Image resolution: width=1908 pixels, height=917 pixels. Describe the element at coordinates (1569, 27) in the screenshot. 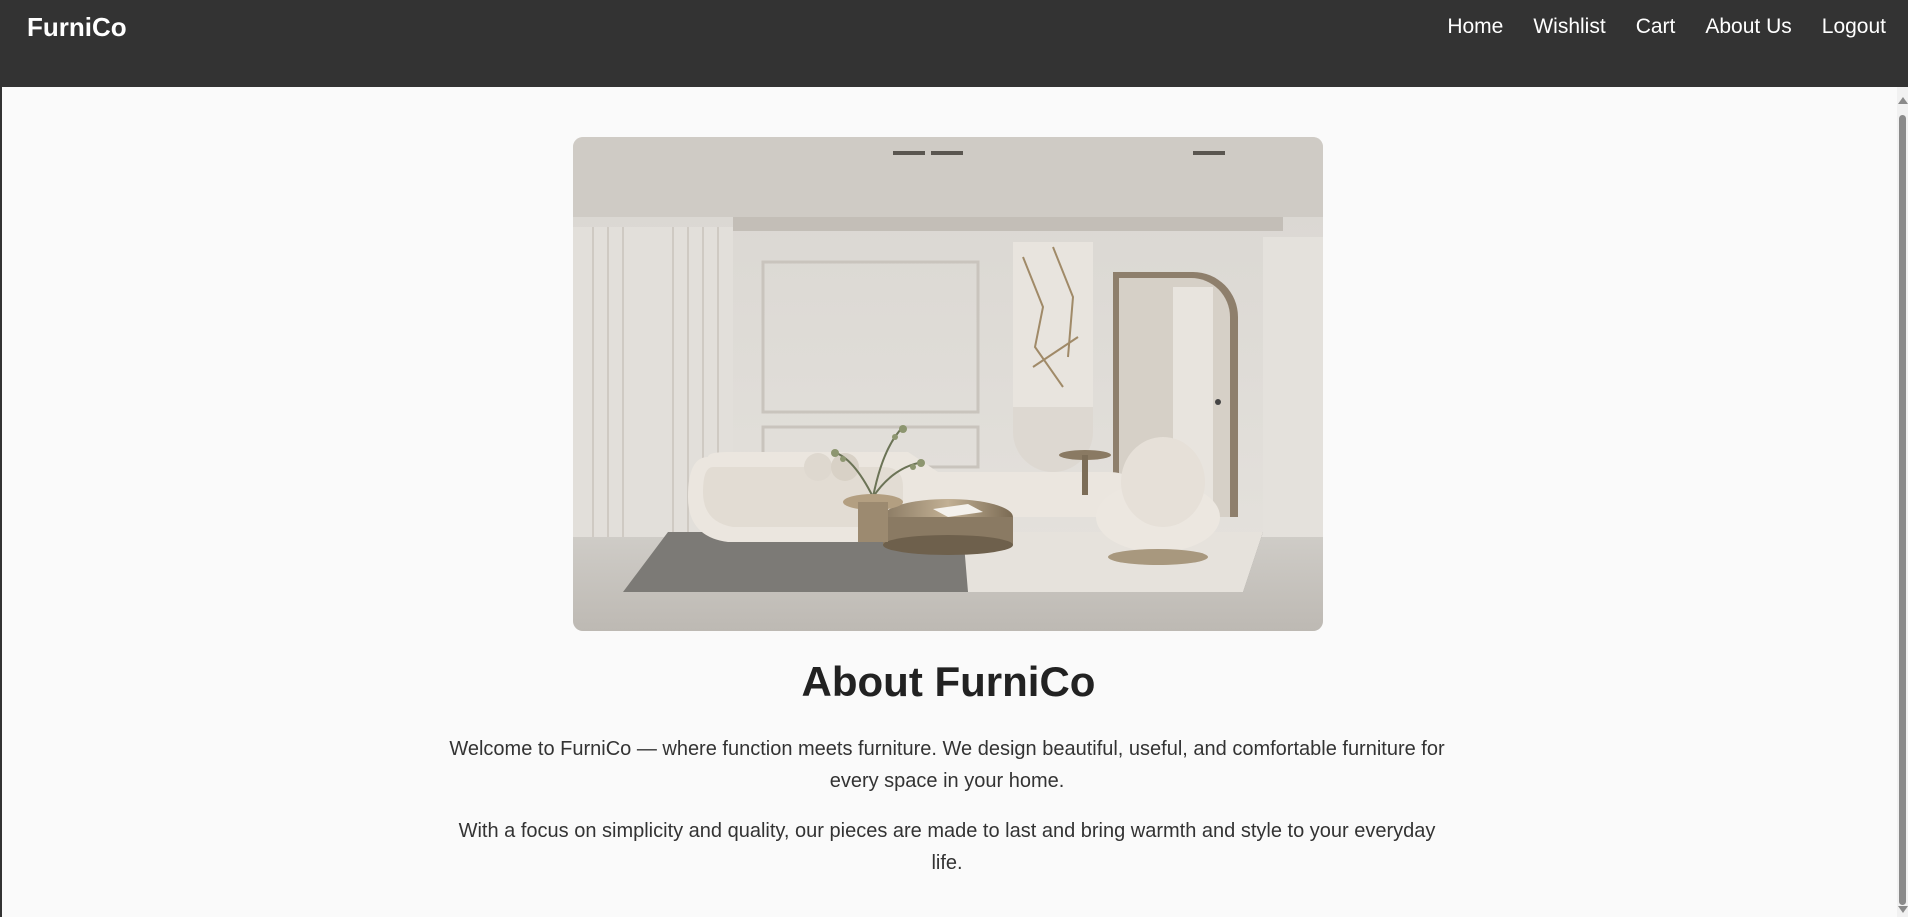

I see `nav-link-wishlist: Wishlist` at that location.